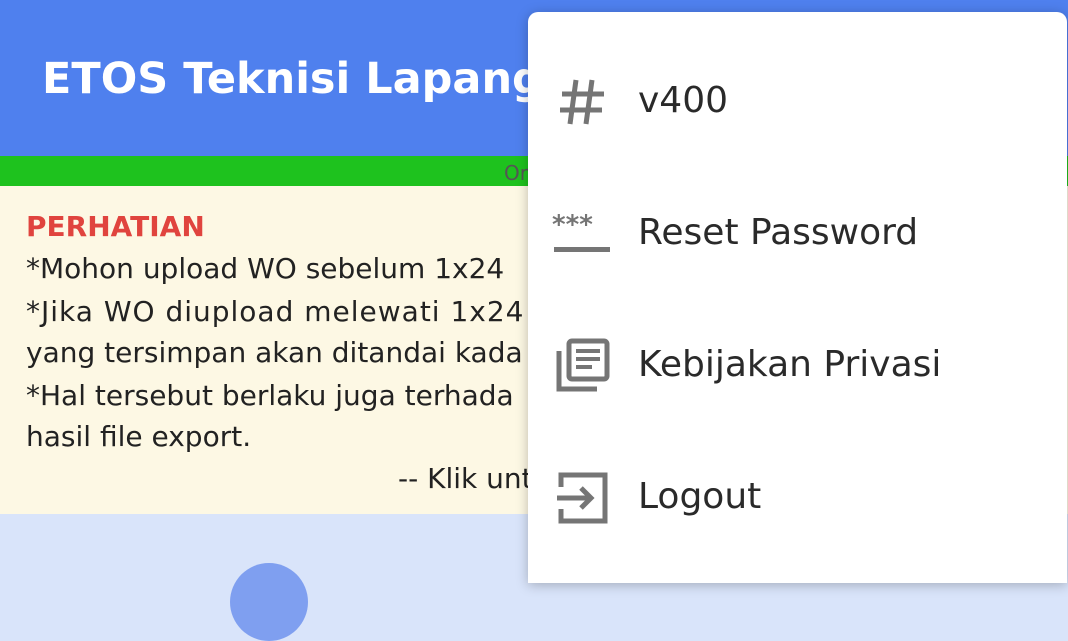 This screenshot has width=1068, height=641. Describe the element at coordinates (790, 364) in the screenshot. I see `menu-item-label: Kebijakan Privasi` at that location.